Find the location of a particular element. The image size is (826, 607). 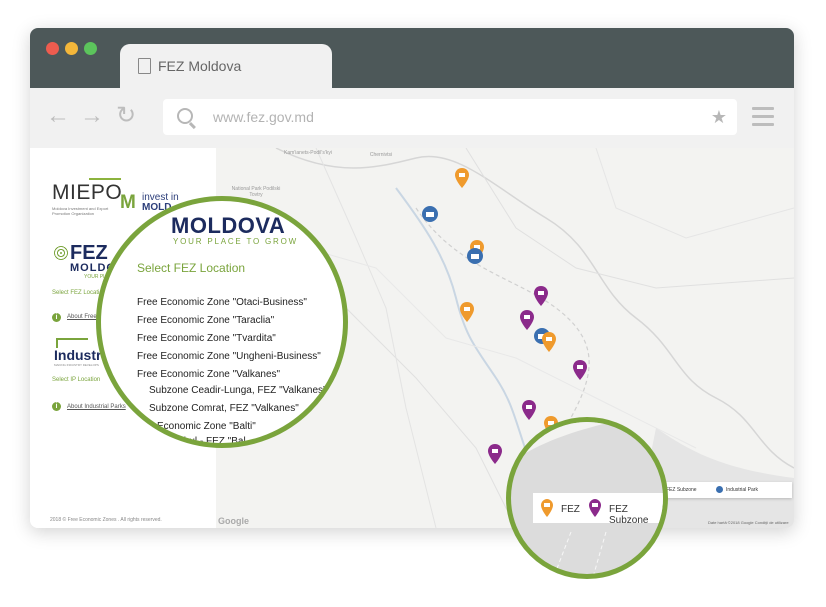

tab-title: FEZ Moldova is located at coordinates (200, 66).